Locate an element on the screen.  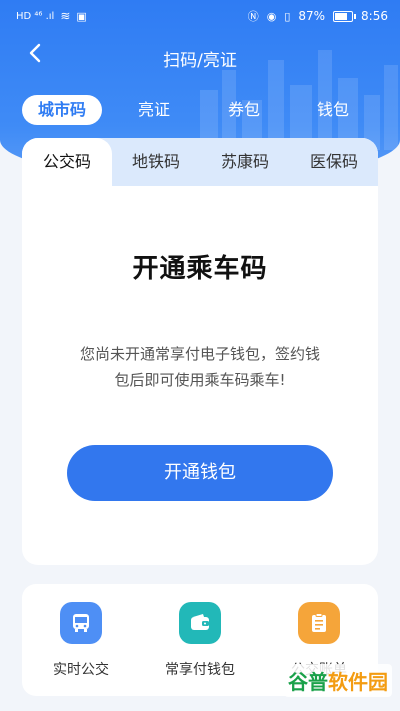
tab-bus-code: 公交码 is located at coordinates (67, 162).